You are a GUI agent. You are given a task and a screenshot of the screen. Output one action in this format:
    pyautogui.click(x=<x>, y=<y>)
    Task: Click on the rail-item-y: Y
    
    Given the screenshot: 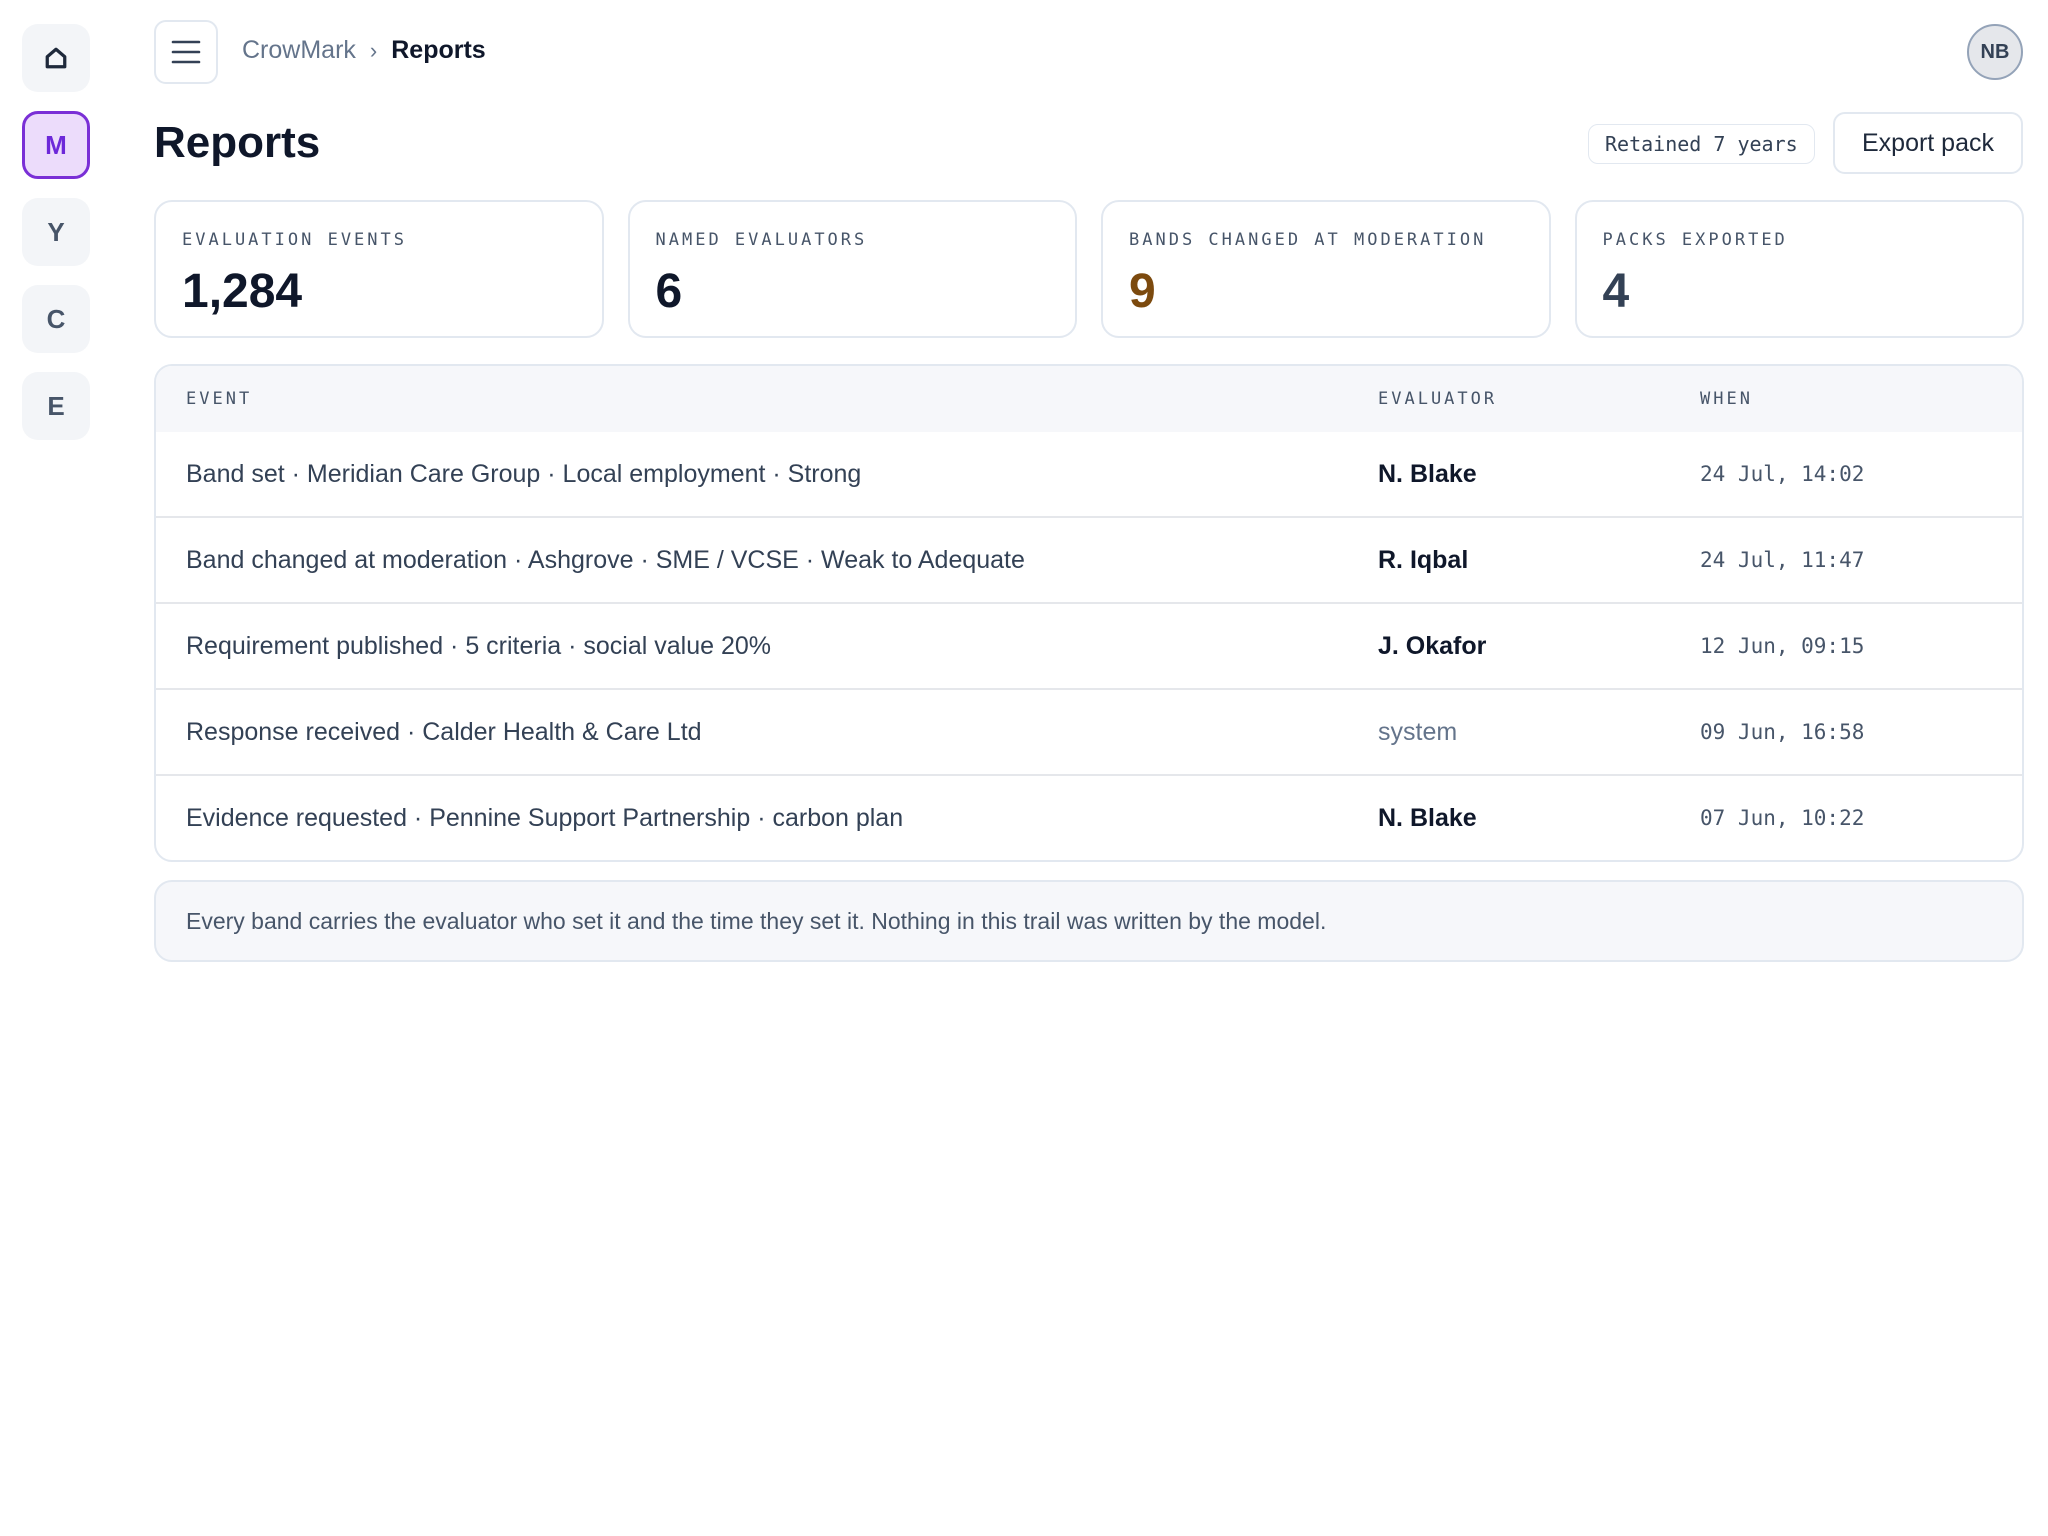 What is the action you would take?
    pyautogui.click(x=56, y=232)
    